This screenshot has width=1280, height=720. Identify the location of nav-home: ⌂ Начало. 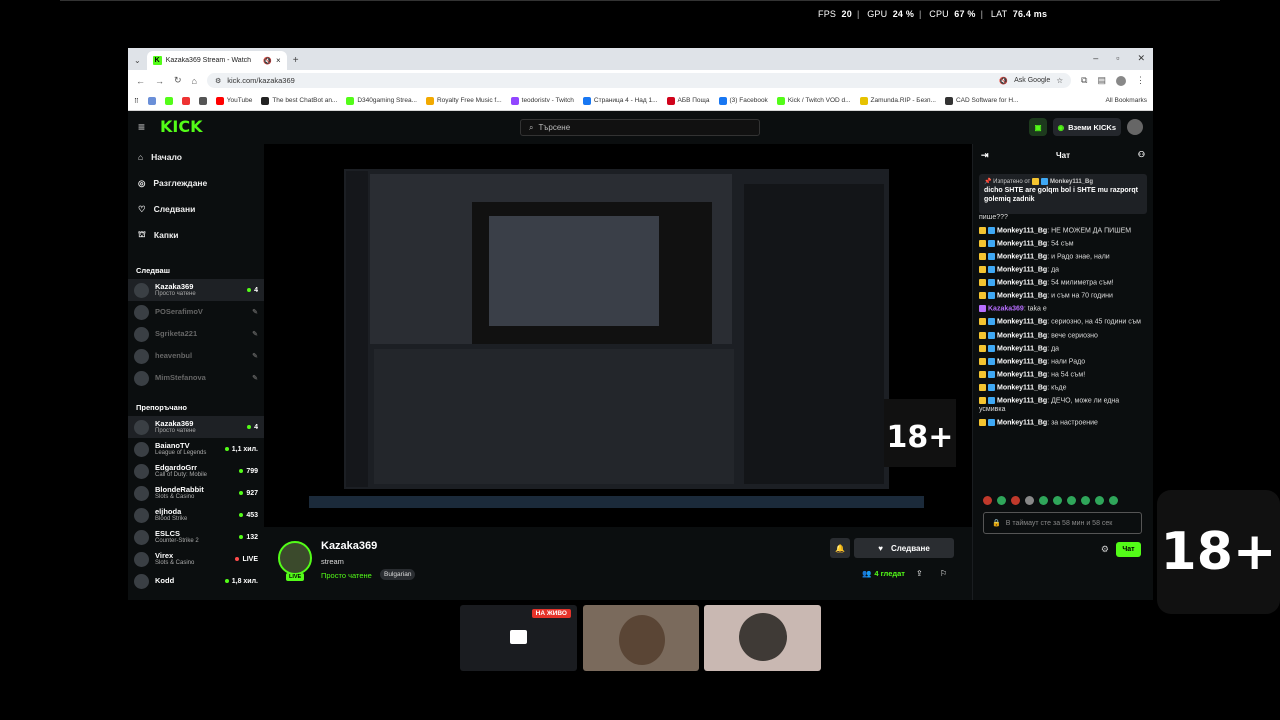
(196, 157).